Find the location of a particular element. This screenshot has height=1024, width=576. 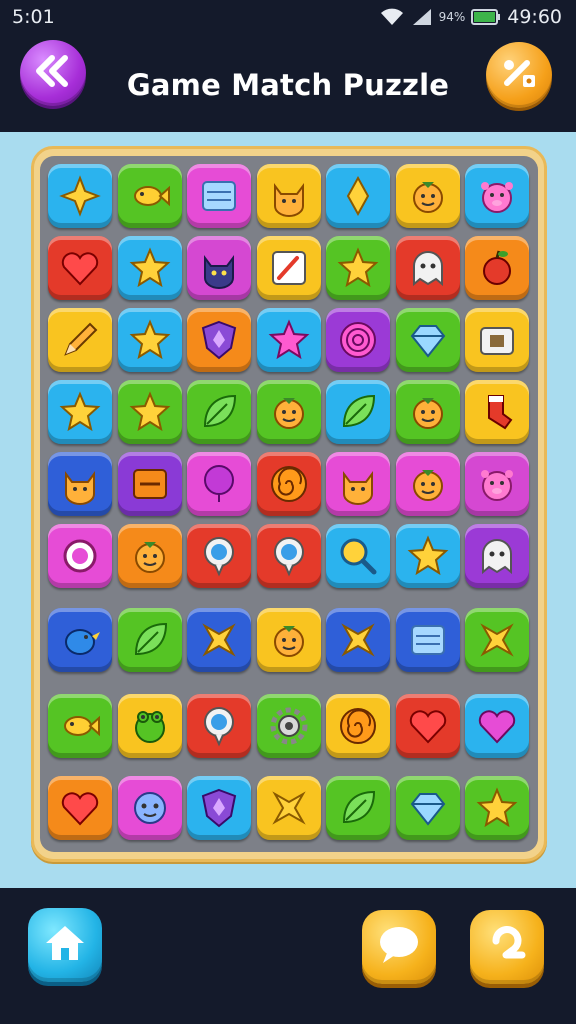

box-icon is located at coordinates (428, 640).